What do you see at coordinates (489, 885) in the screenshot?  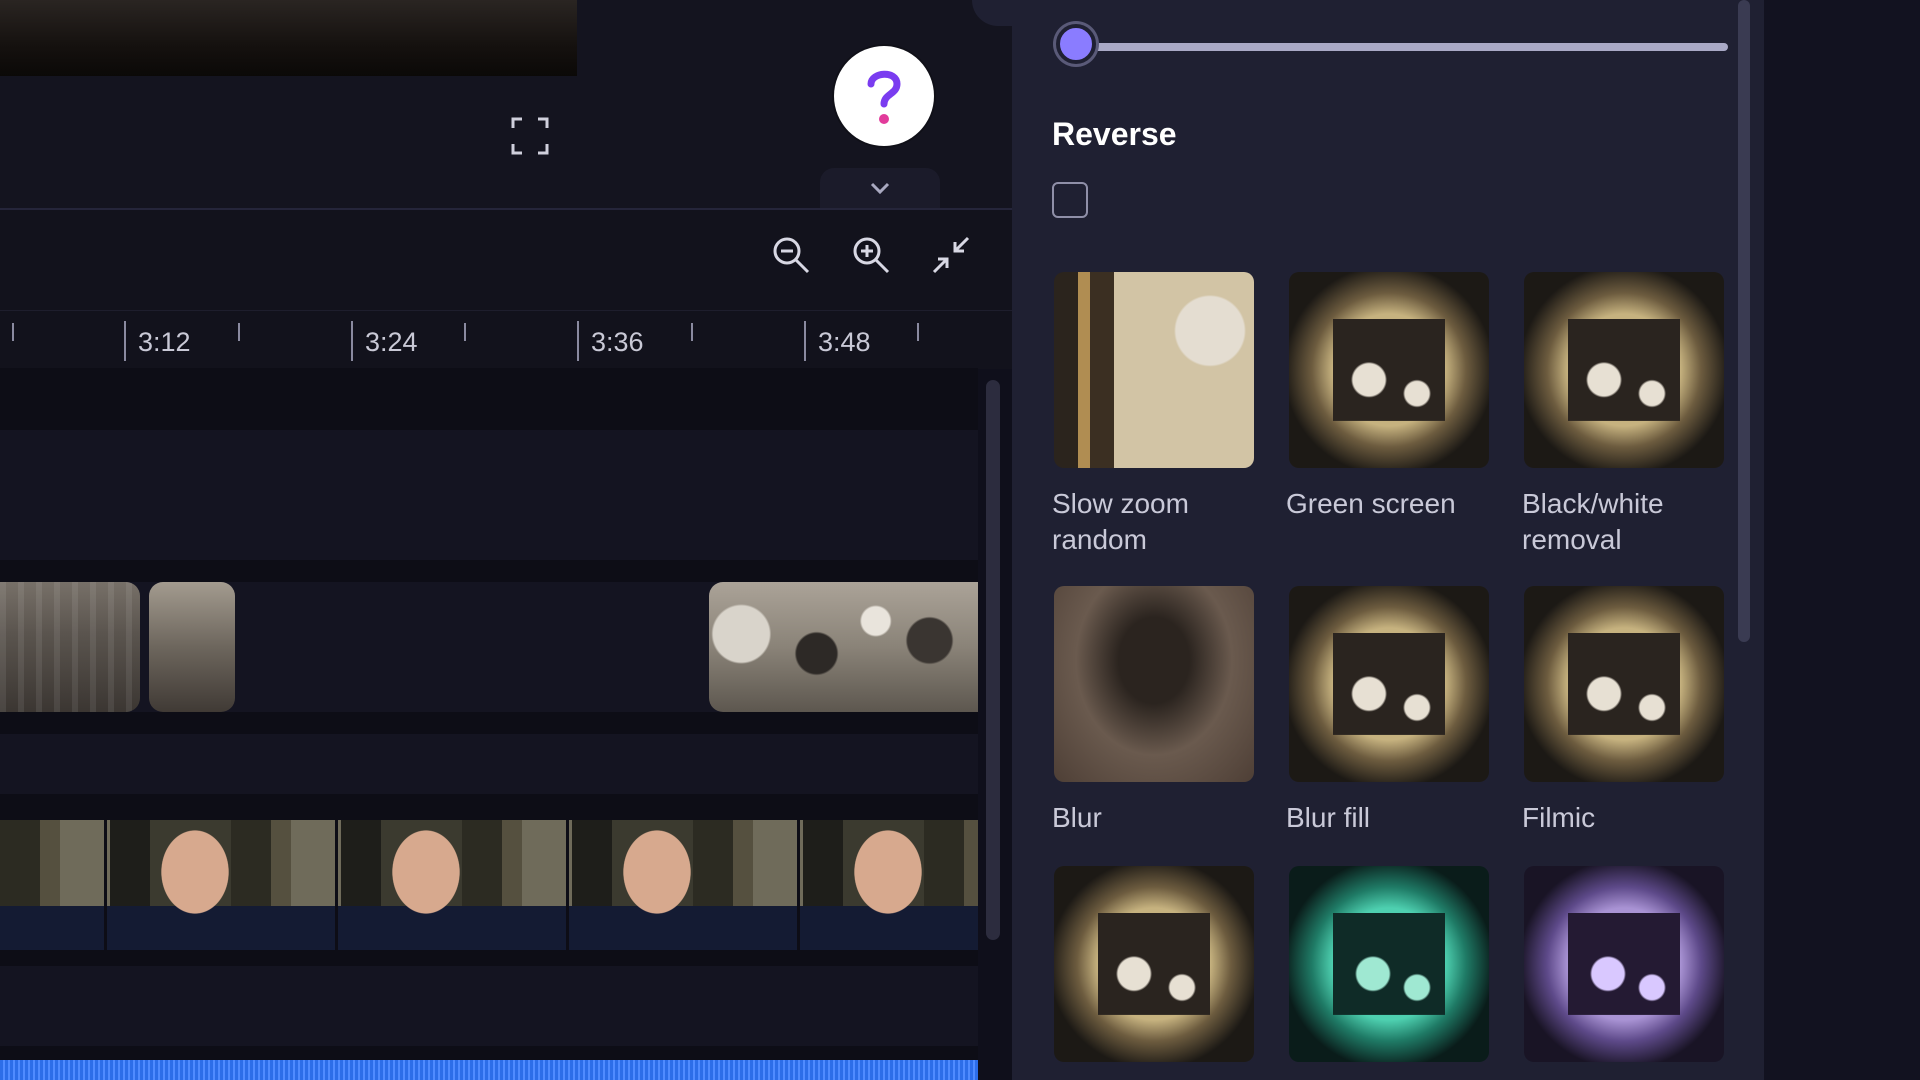 I see `video-clip` at bounding box center [489, 885].